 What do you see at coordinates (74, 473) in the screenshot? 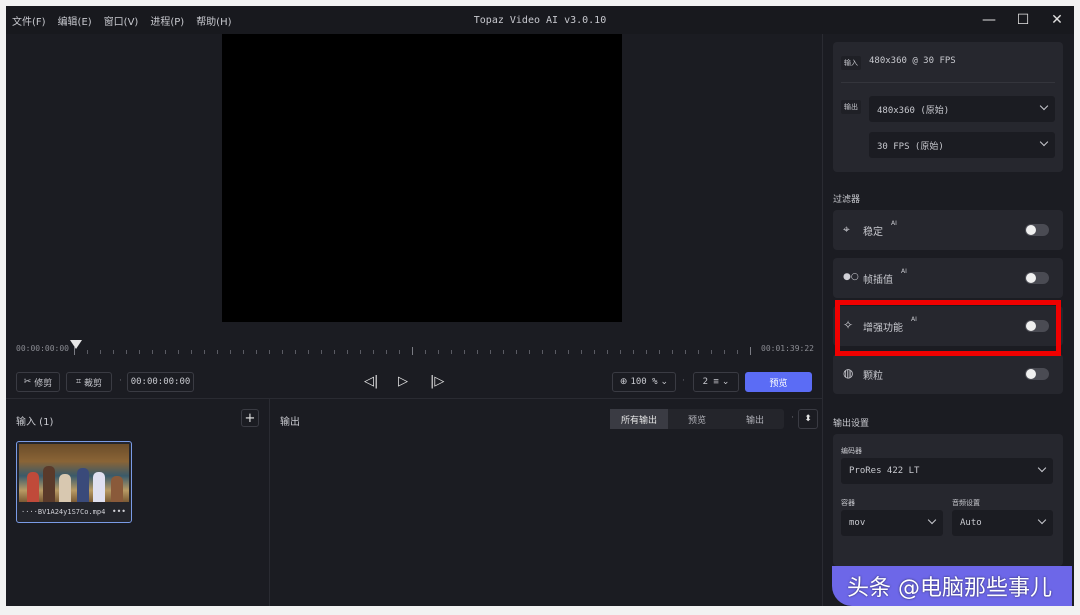
I see `video-thumbnail` at bounding box center [74, 473].